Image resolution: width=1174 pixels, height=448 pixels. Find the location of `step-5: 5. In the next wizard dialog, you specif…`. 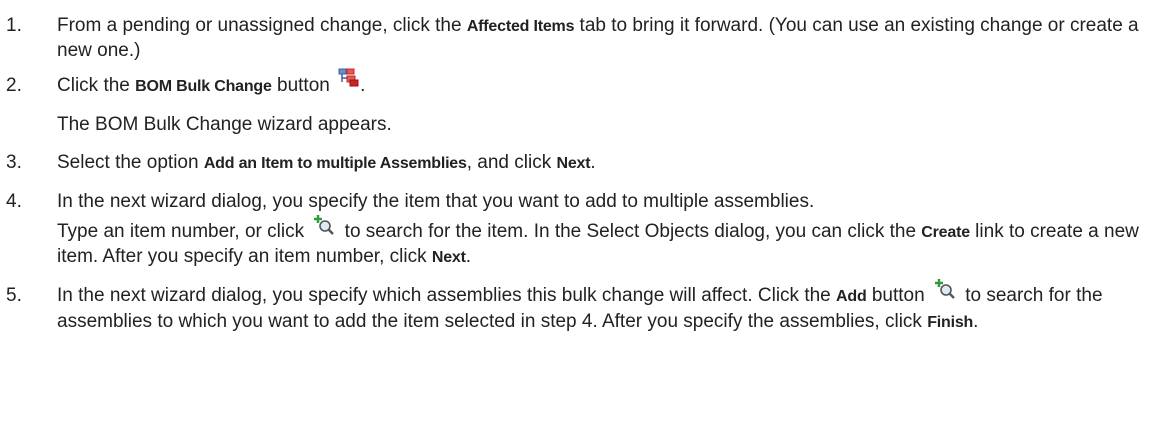

step-5: 5. In the next wizard dialog, you specif… is located at coordinates (587, 307).